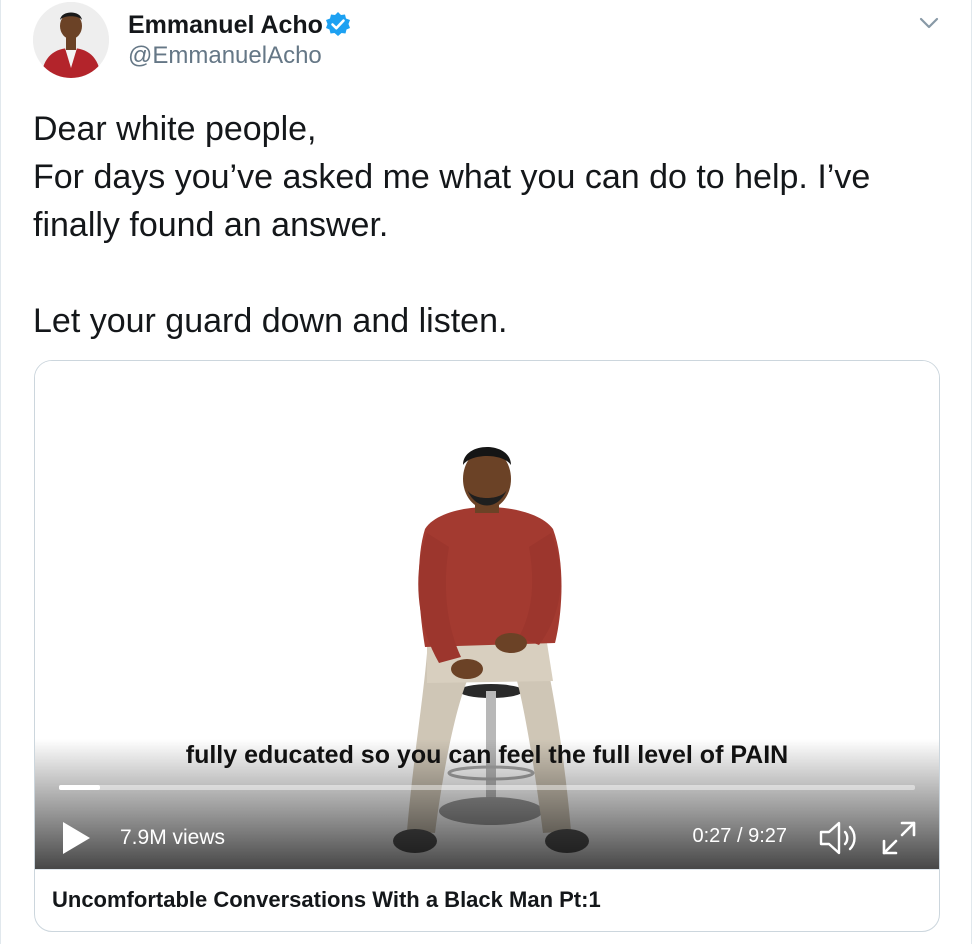  Describe the element at coordinates (225, 25) in the screenshot. I see `author-name: Emmanuel Acho` at that location.